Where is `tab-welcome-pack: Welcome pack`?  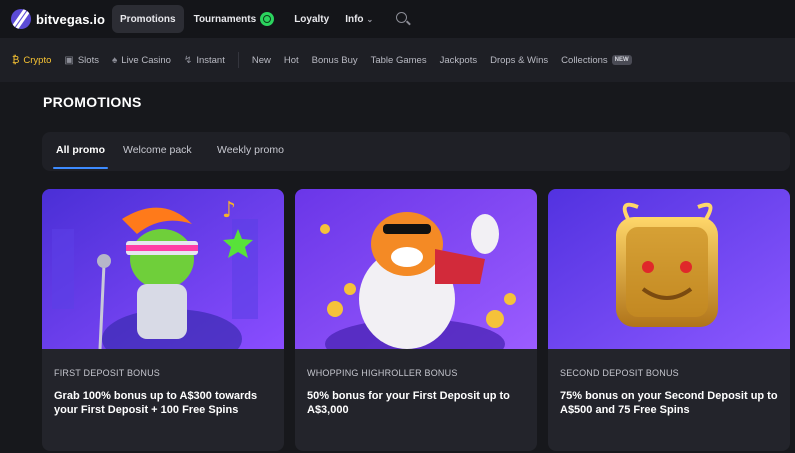
tab-welcome-pack: Welcome pack is located at coordinates (157, 150).